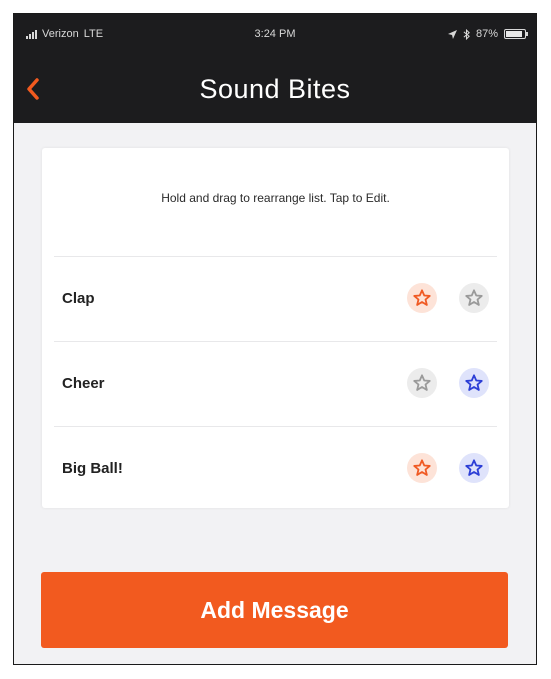  What do you see at coordinates (516, 34) in the screenshot?
I see `battery-icon` at bounding box center [516, 34].